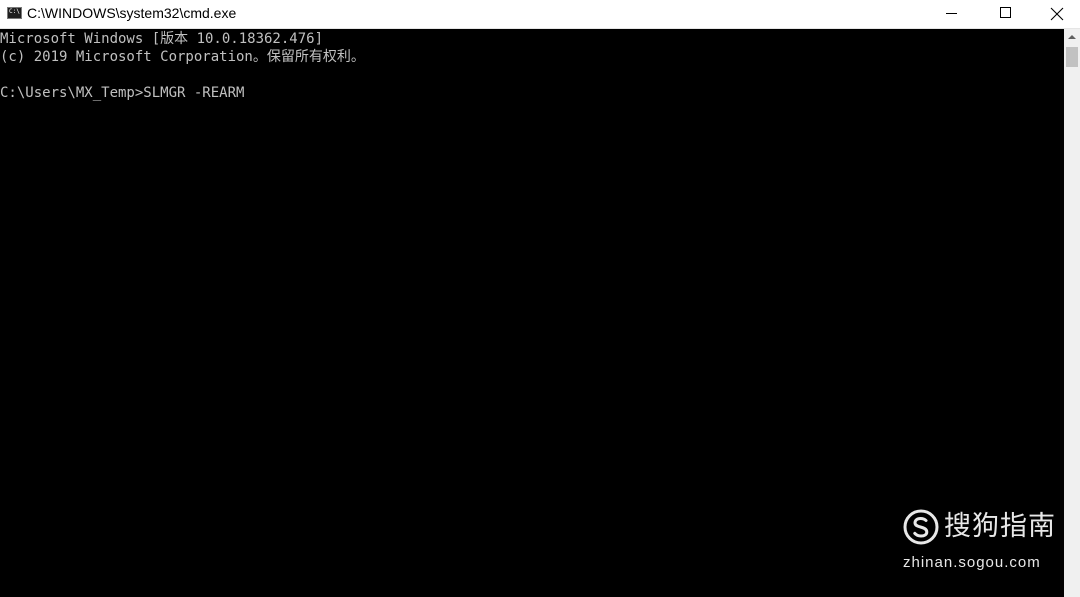 The height and width of the screenshot is (597, 1080). Describe the element at coordinates (162, 39) in the screenshot. I see `console-line: Microsoft Windows [版本 10.0.18362.476]` at that location.